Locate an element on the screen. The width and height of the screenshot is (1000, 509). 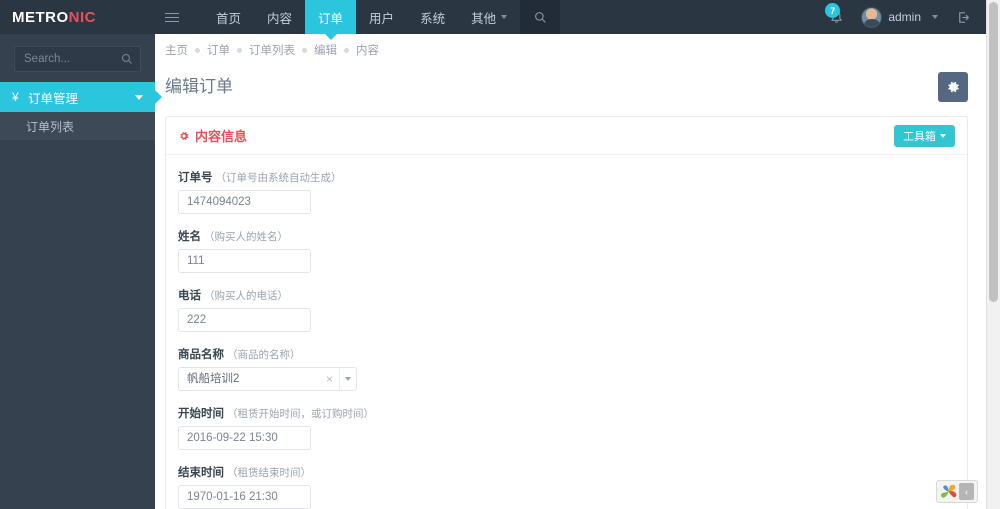
nav-item-content: 内容 is located at coordinates (279, 17).